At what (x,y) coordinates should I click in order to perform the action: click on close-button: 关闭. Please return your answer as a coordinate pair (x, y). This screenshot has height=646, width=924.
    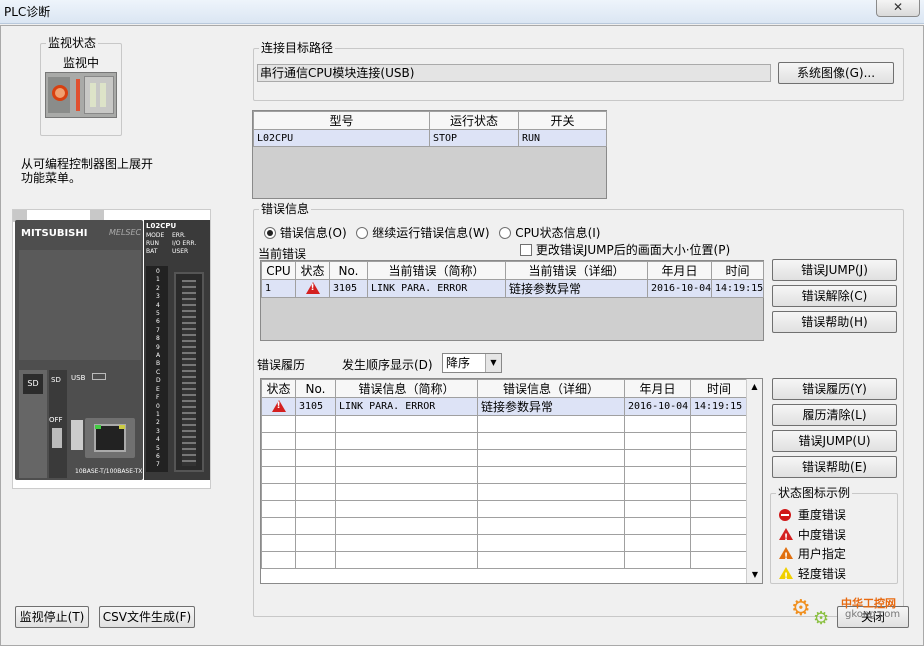
    Looking at the image, I should click on (873, 617).